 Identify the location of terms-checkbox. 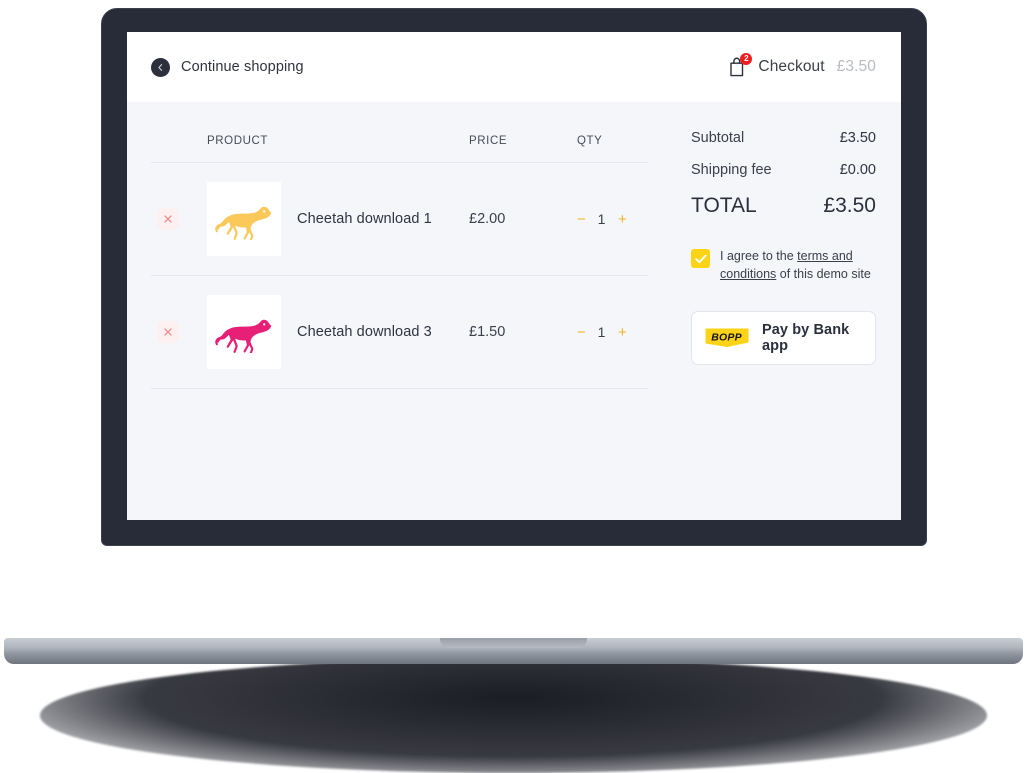
(700, 258).